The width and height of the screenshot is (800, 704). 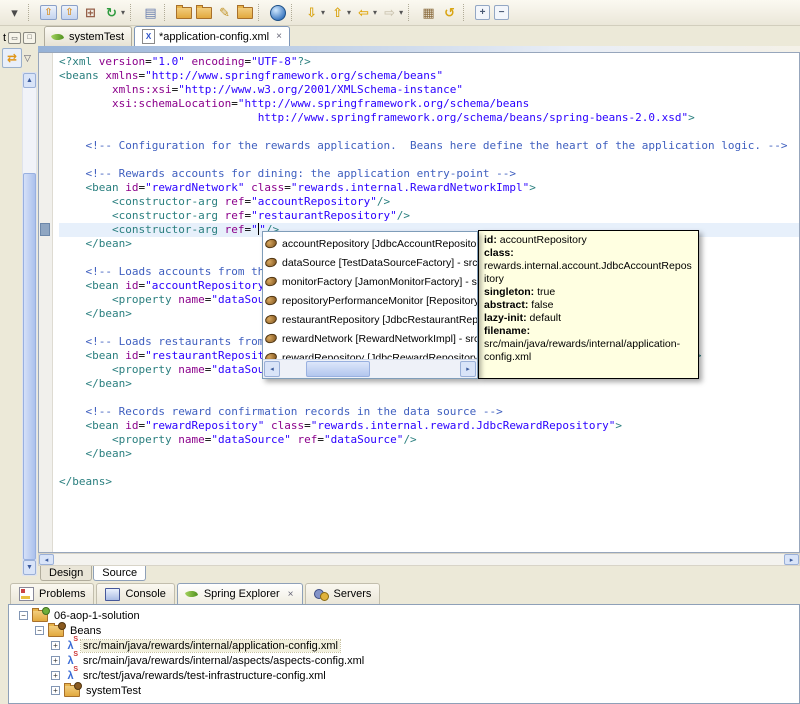 What do you see at coordinates (482, 13) in the screenshot?
I see `expand-all-button: +` at bounding box center [482, 13].